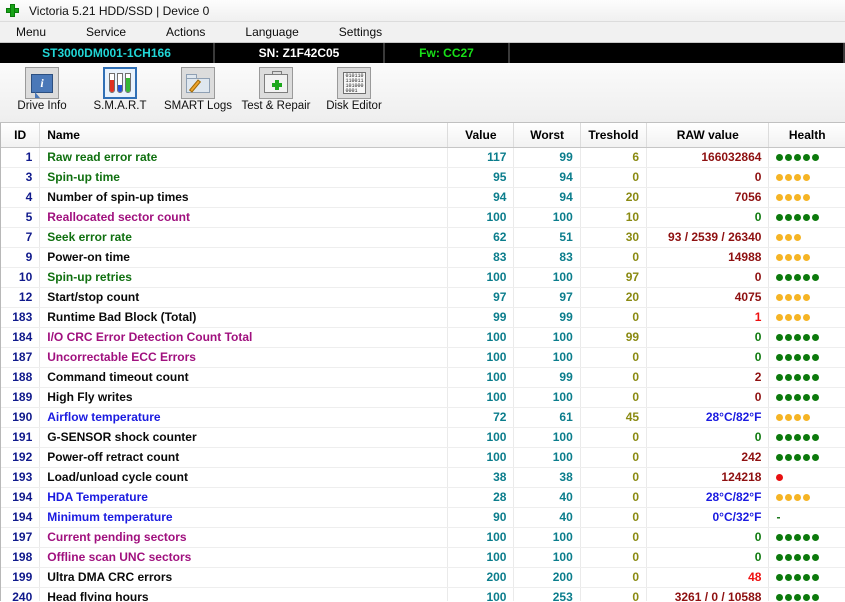  Describe the element at coordinates (244, 457) in the screenshot. I see `cell-name: Power-off retract count` at that location.